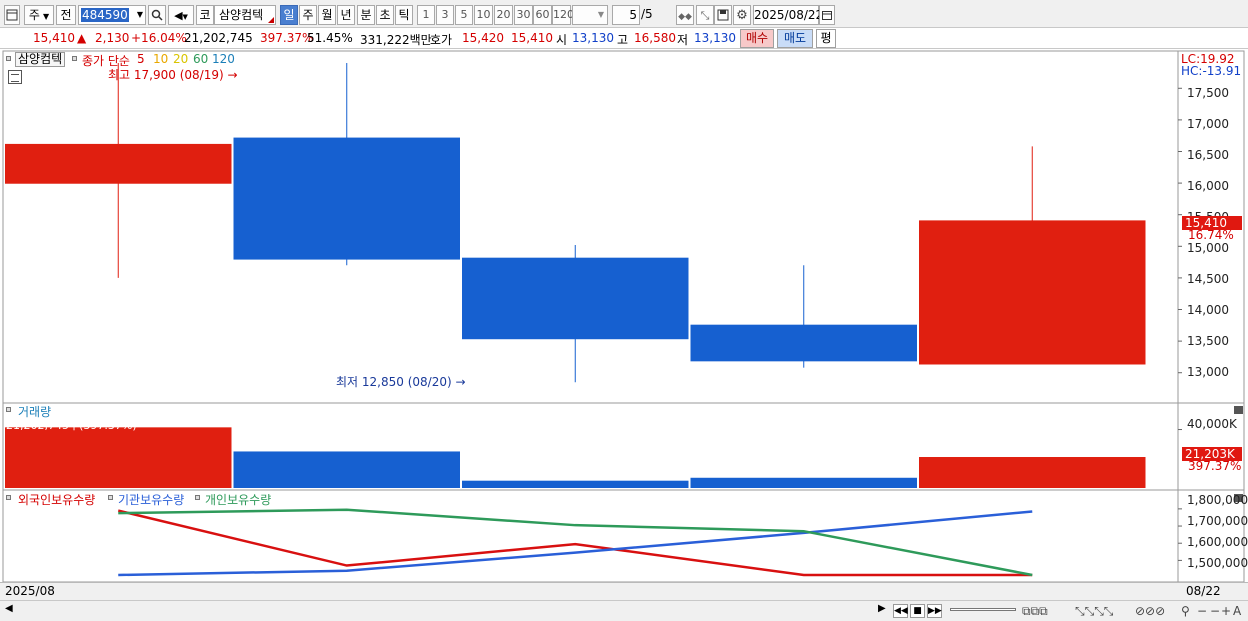 The height and width of the screenshot is (621, 1248). What do you see at coordinates (757, 38) in the screenshot?
I see `buy-button: 매수` at bounding box center [757, 38].